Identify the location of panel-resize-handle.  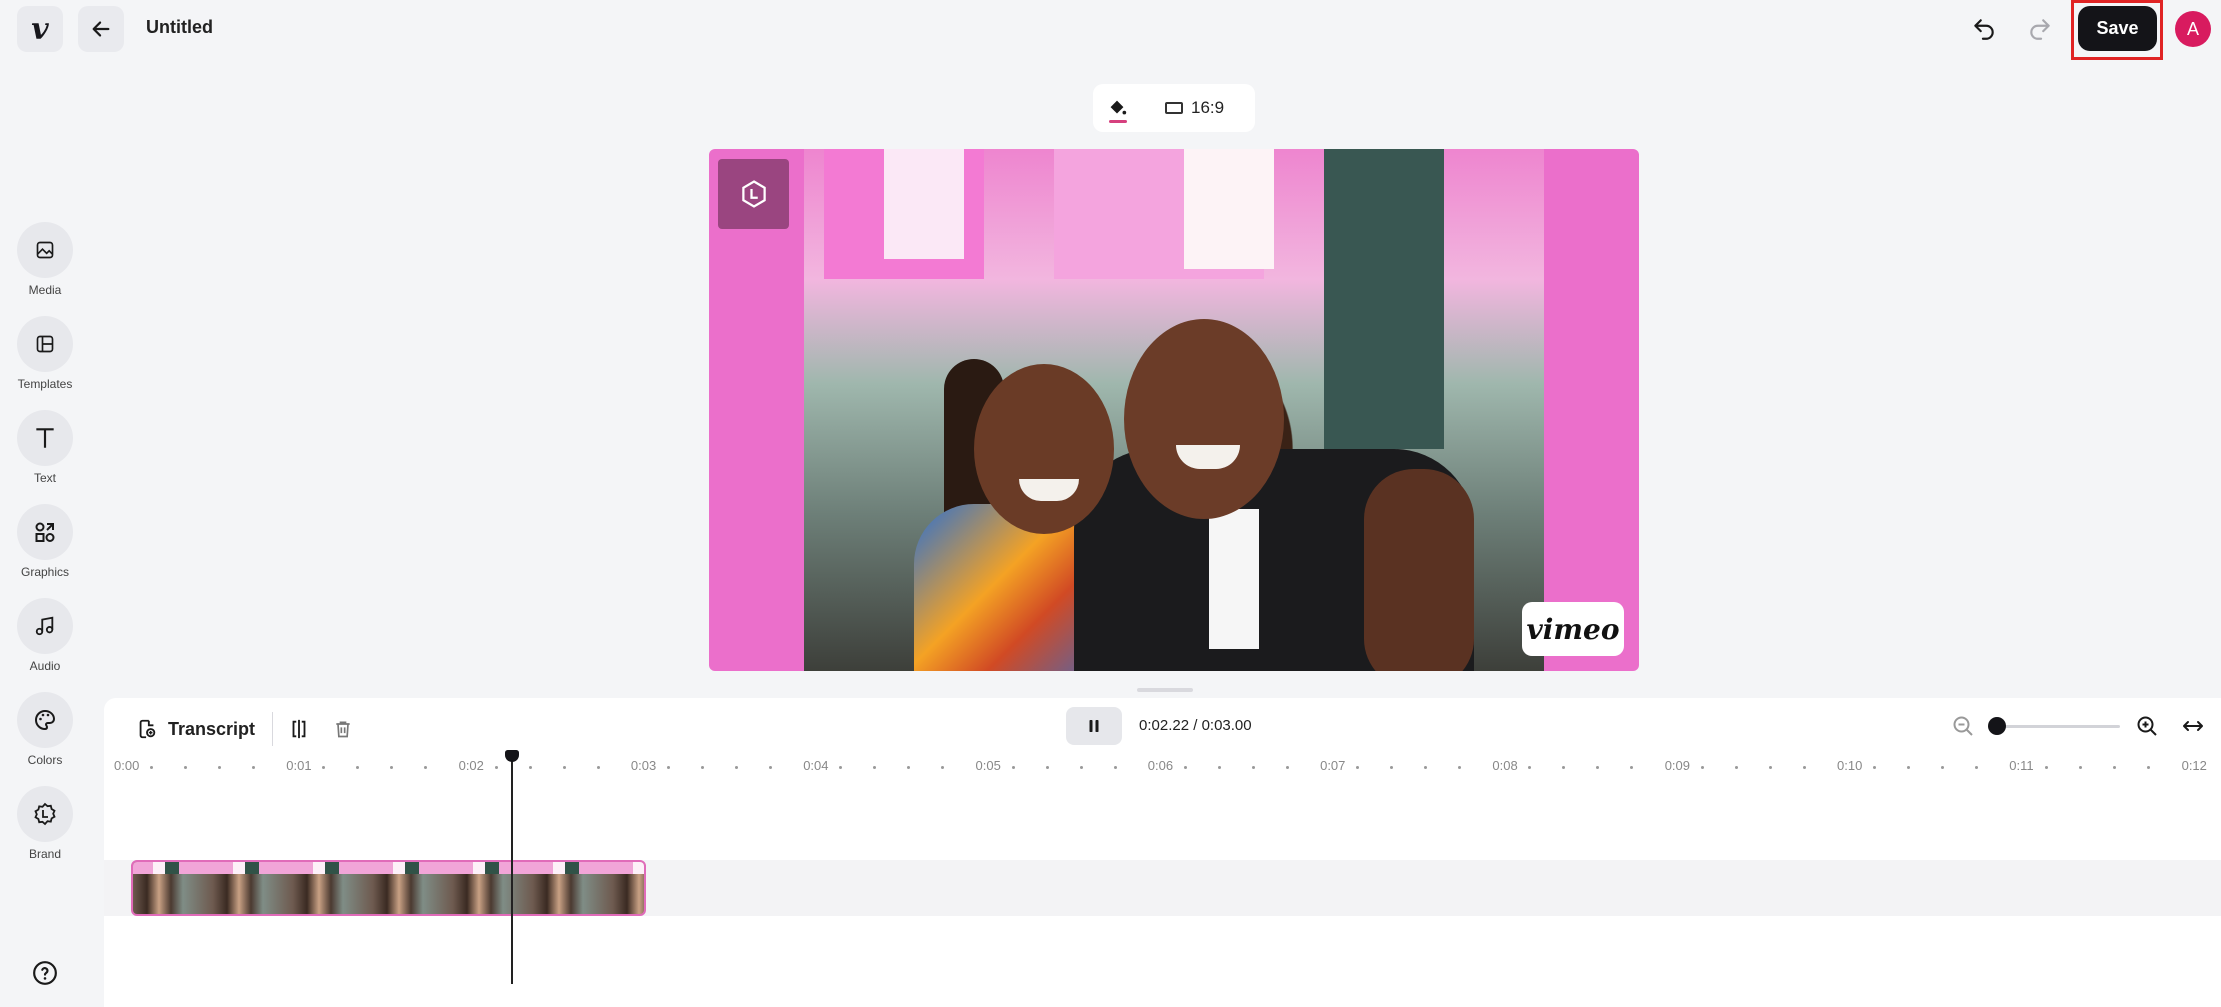
(1165, 690).